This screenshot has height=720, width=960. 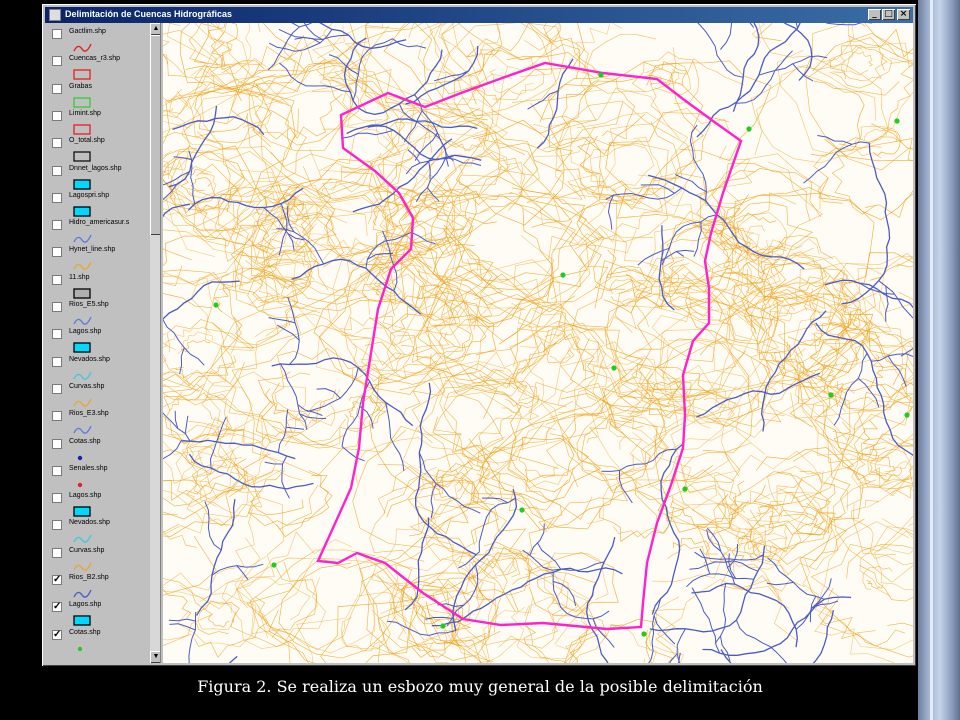 What do you see at coordinates (105, 41) in the screenshot?
I see `legend-item: Gactlim.shp` at bounding box center [105, 41].